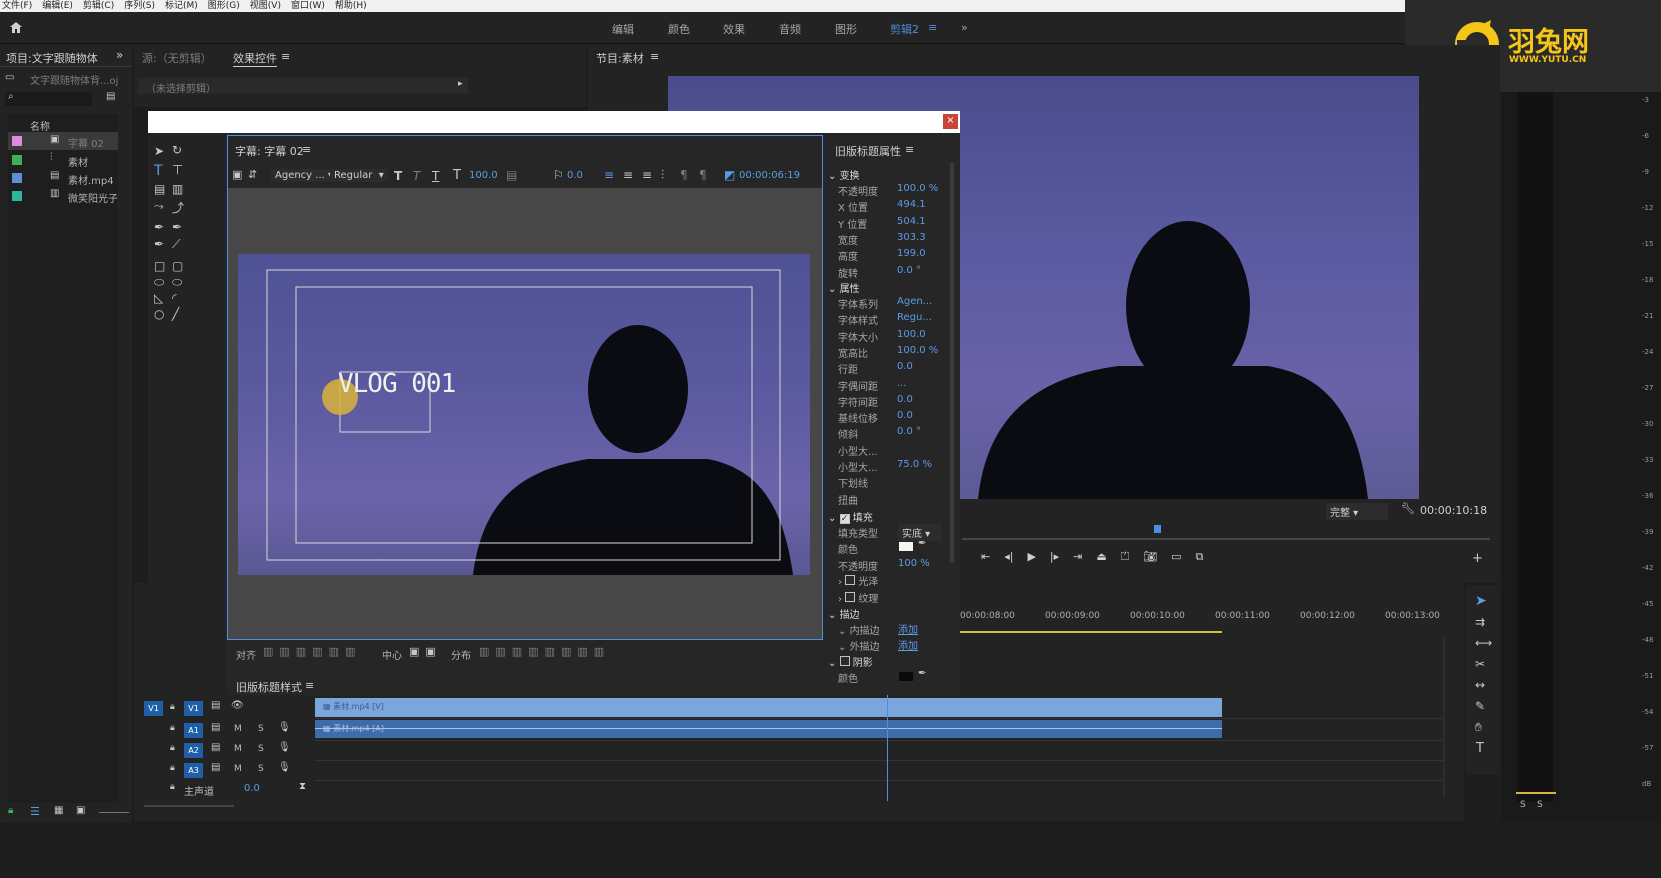 The image size is (1661, 878). I want to click on italic-icon: T, so click(416, 176).